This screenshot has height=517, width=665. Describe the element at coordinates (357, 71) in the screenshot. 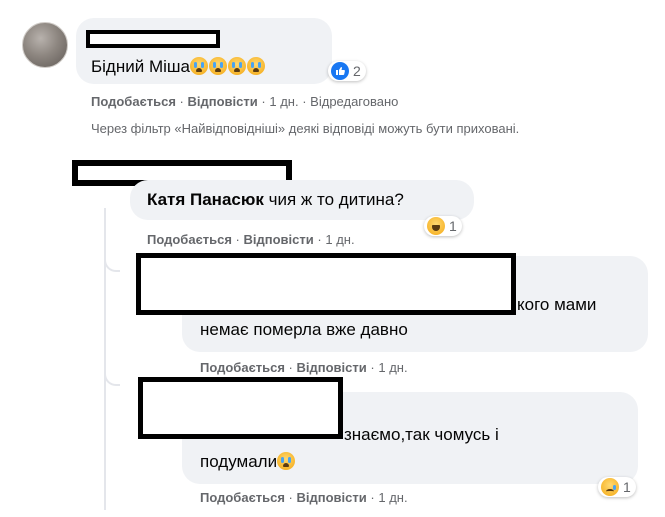

I see `reaction-count: 2` at that location.